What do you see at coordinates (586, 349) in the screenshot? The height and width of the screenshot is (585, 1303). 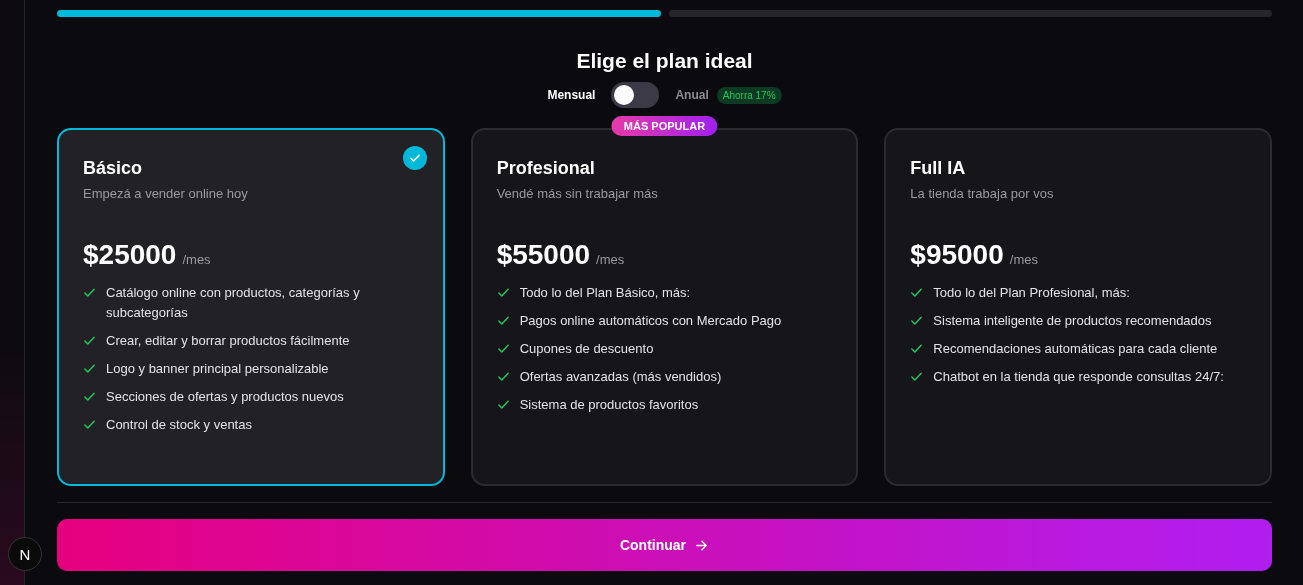 I see `feature-text: Cupones de descuento` at bounding box center [586, 349].